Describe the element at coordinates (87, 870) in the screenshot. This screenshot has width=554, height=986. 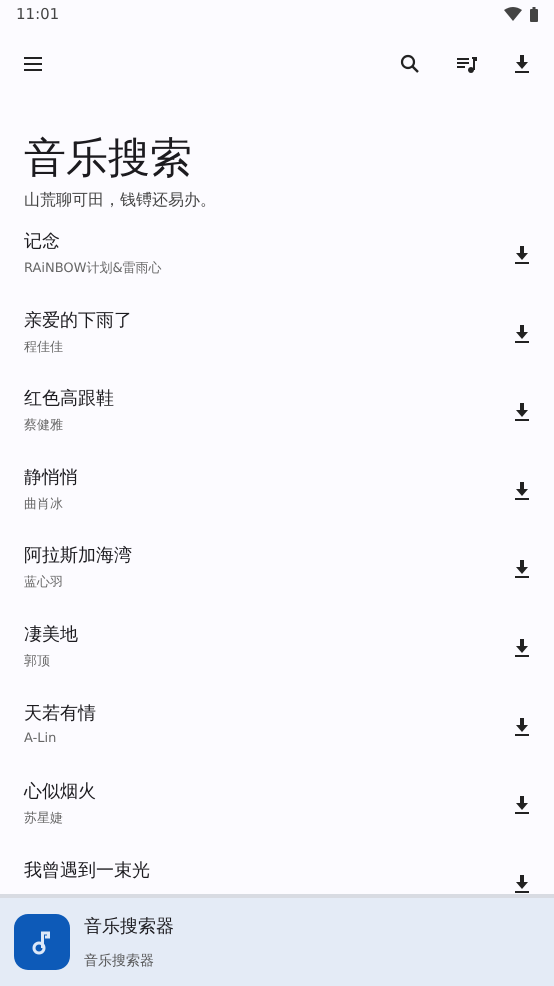
I see `song-title: 我曾遇到一束光` at that location.